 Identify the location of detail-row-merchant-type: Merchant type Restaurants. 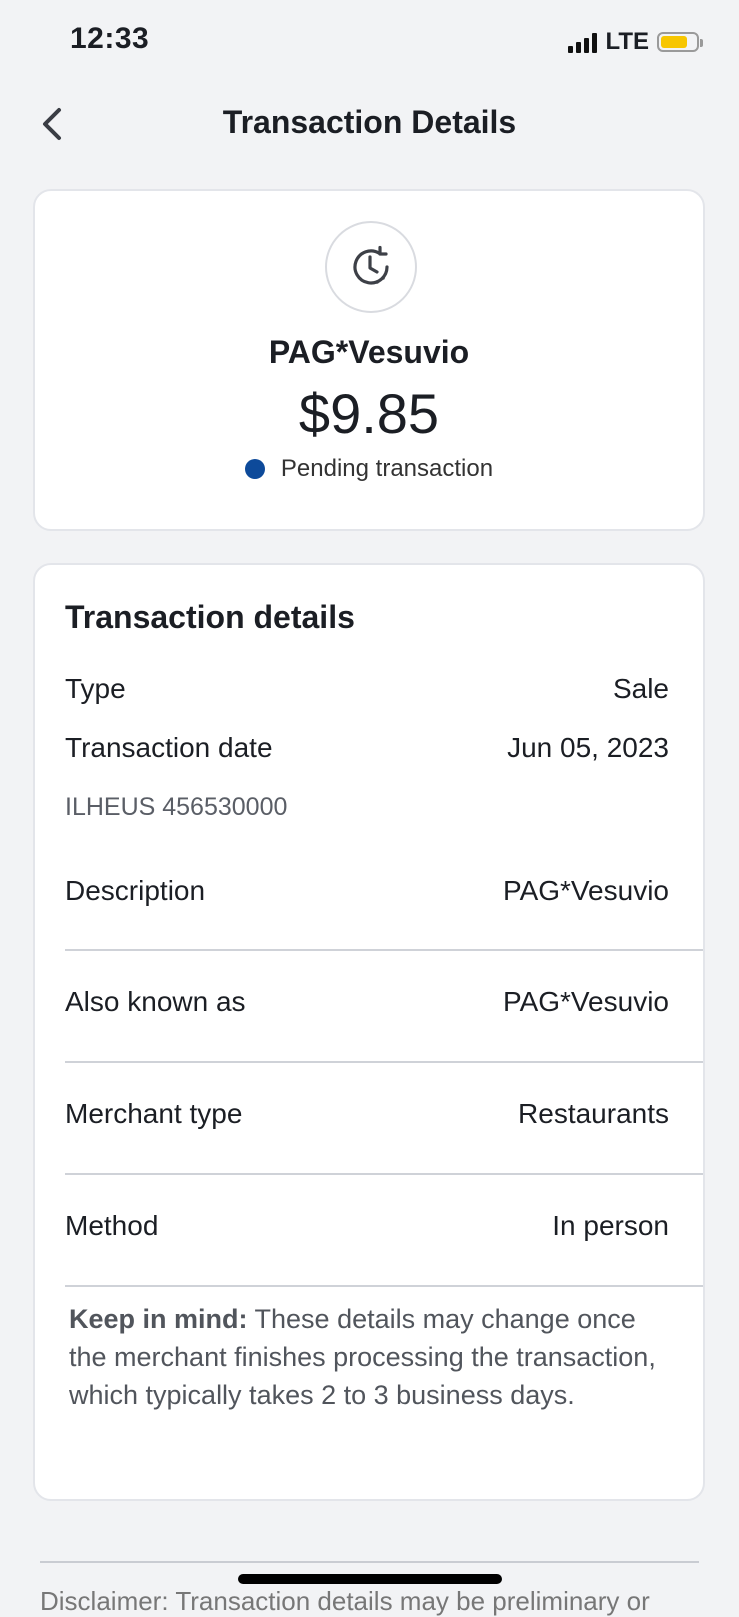
(367, 1114).